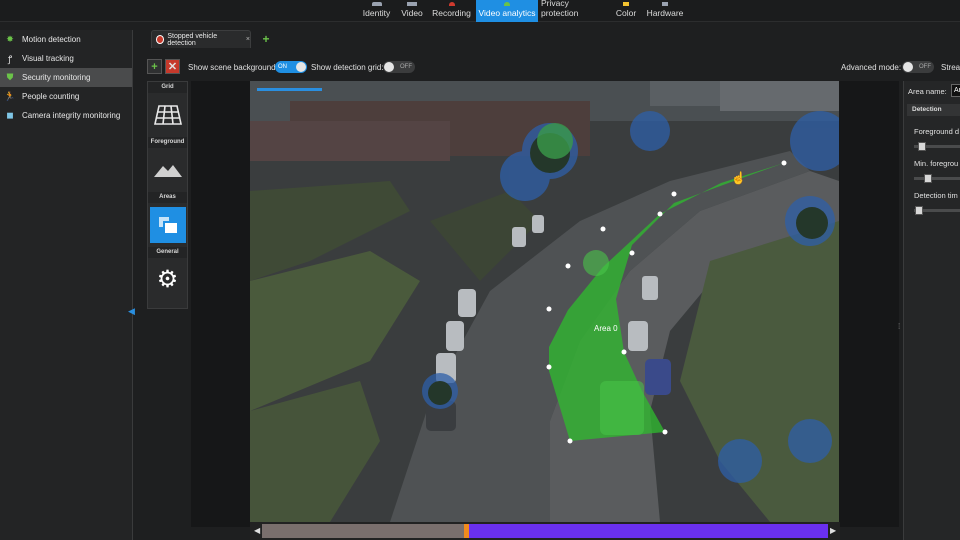  What do you see at coordinates (927, 91) in the screenshot?
I see `area-name-label: Area name:` at bounding box center [927, 91].